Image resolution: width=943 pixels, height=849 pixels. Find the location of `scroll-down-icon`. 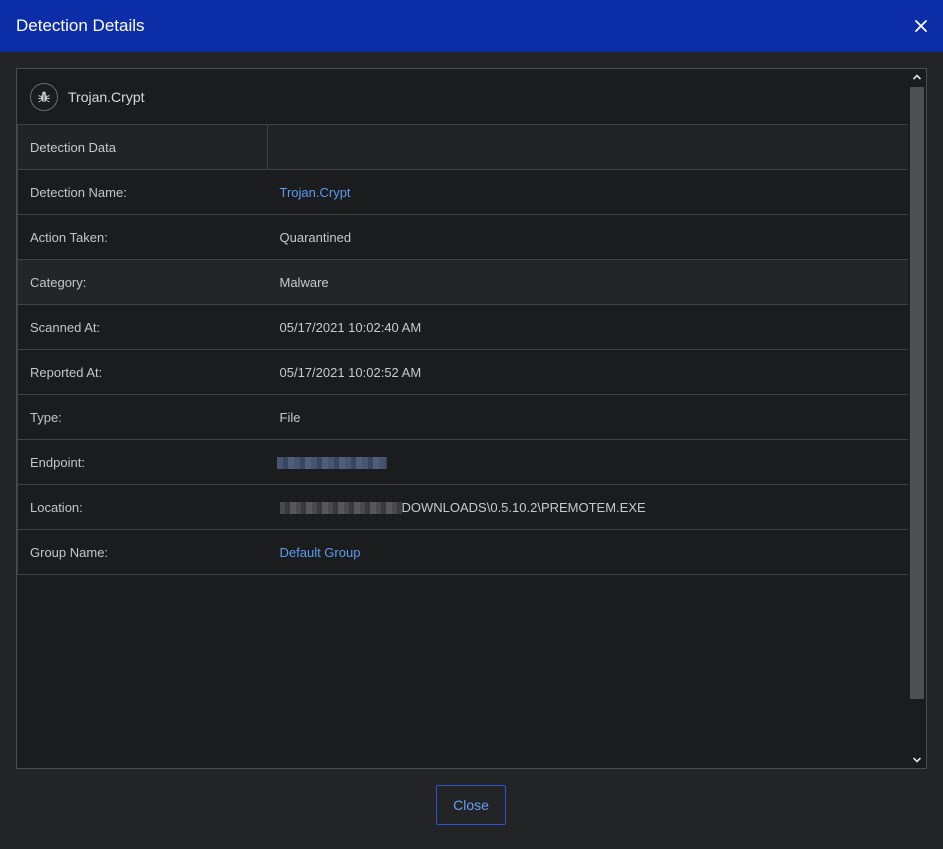

scroll-down-icon is located at coordinates (917, 760).